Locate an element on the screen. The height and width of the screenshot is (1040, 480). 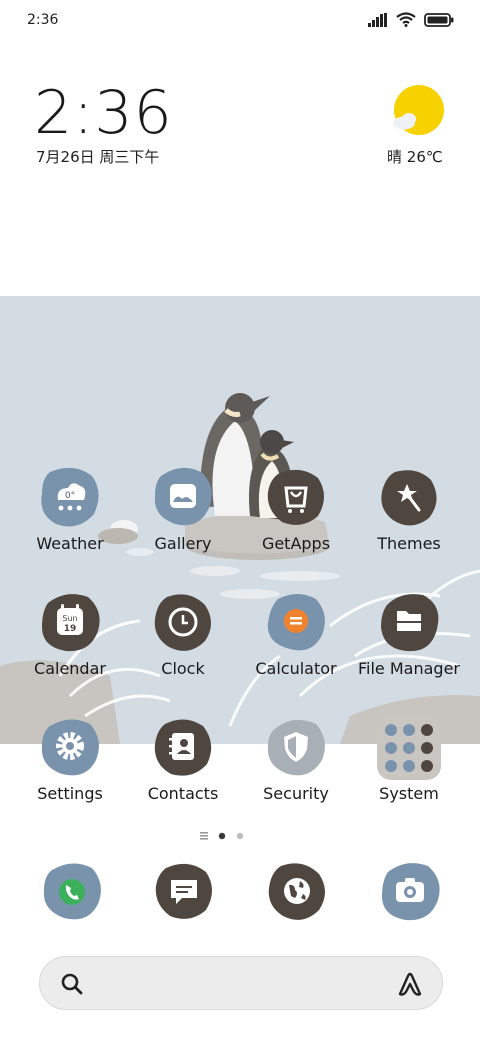
app-gallery: Gallery is located at coordinates (183, 509).